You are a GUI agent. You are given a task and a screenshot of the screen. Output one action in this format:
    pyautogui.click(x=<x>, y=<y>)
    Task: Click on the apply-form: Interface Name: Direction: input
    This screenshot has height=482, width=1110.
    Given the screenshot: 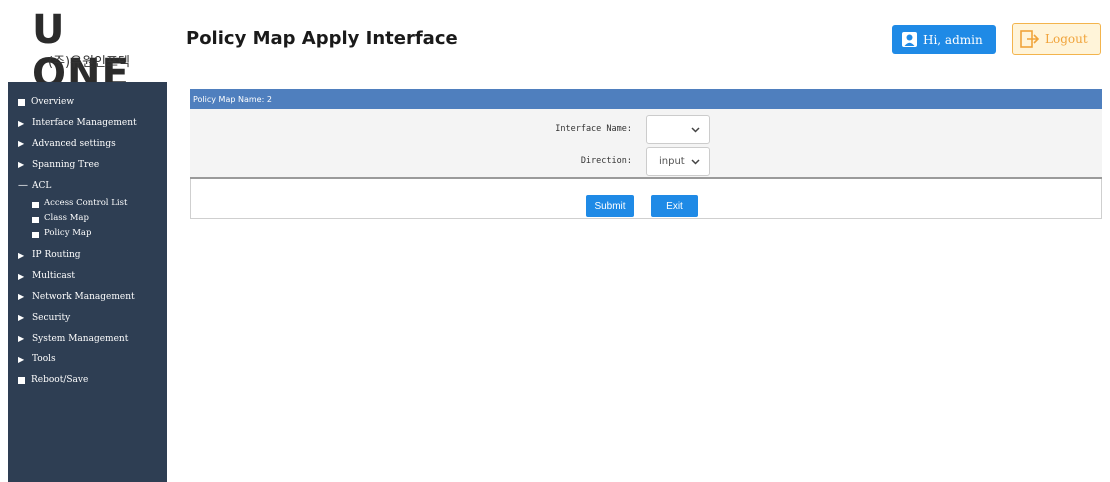 What is the action you would take?
    pyautogui.click(x=646, y=144)
    